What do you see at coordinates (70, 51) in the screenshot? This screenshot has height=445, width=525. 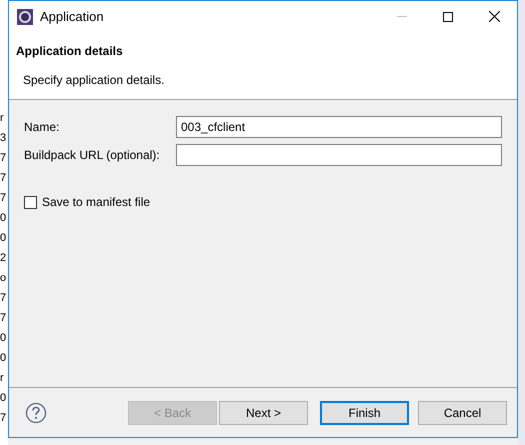 I see `page-title: Application details` at bounding box center [70, 51].